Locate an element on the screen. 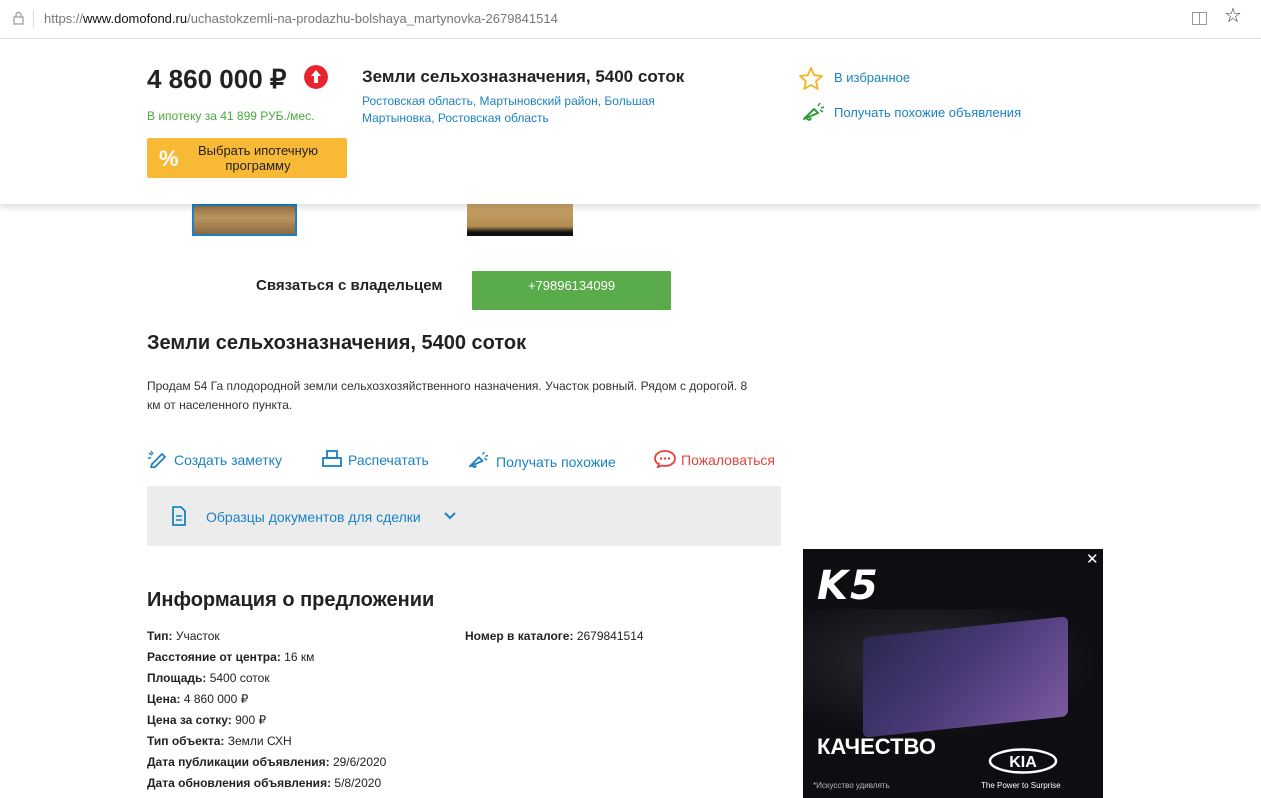 This screenshot has height=798, width=1261. phone-button: +79896134099 is located at coordinates (571, 290).